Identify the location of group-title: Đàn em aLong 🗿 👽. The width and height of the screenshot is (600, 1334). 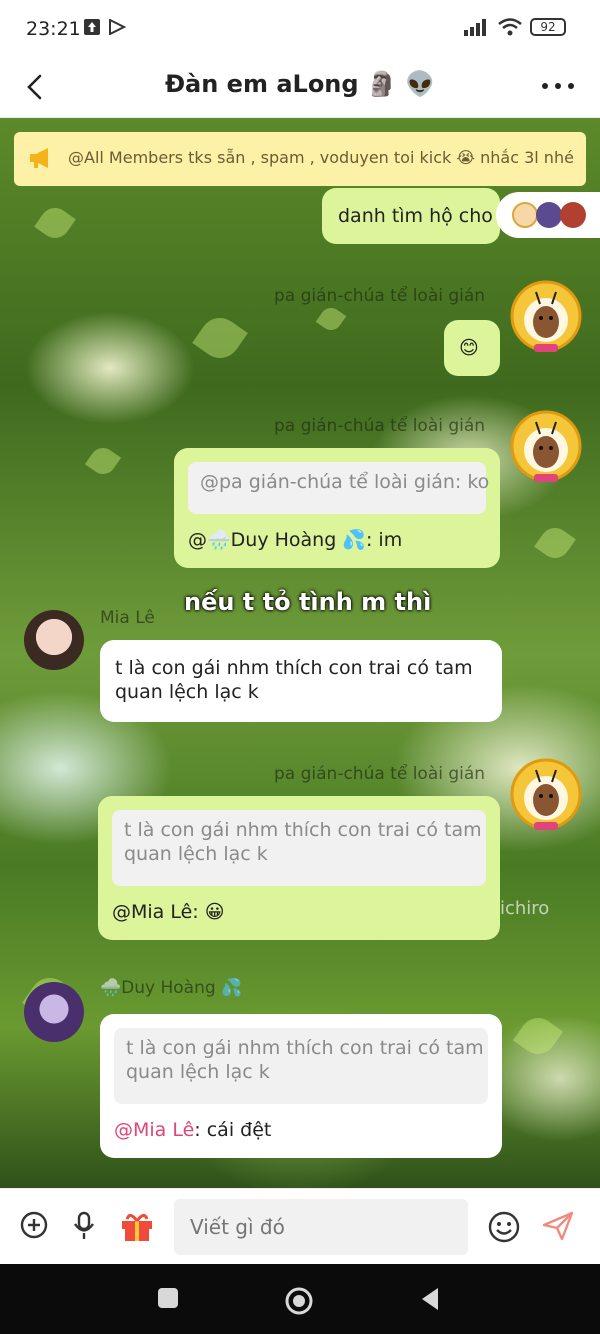
(300, 84).